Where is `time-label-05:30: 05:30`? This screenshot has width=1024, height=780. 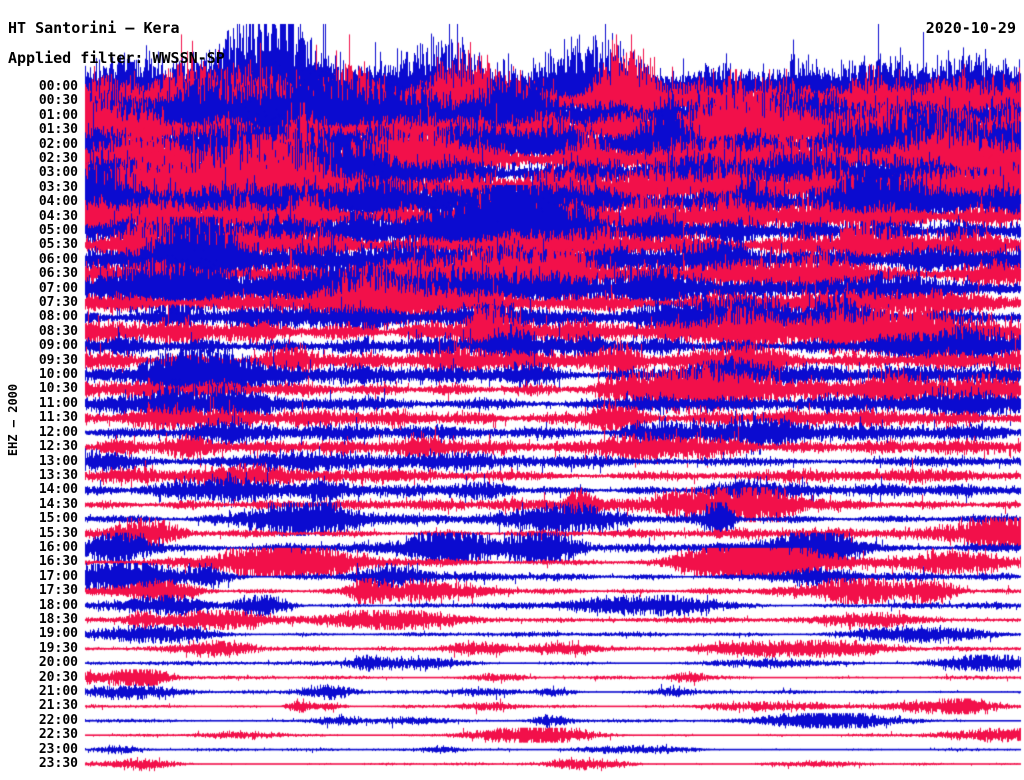
time-label-05:30: 05:30 is located at coordinates (58, 245).